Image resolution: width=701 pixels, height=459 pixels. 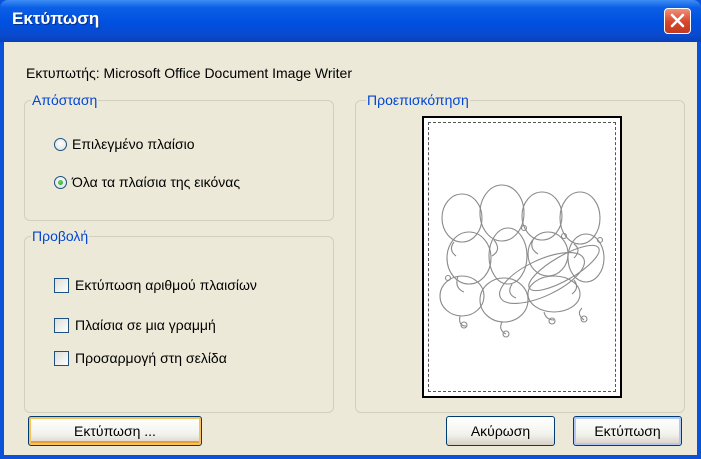 What do you see at coordinates (61, 325) in the screenshot?
I see `checkbox-frames-one-line-box` at bounding box center [61, 325].